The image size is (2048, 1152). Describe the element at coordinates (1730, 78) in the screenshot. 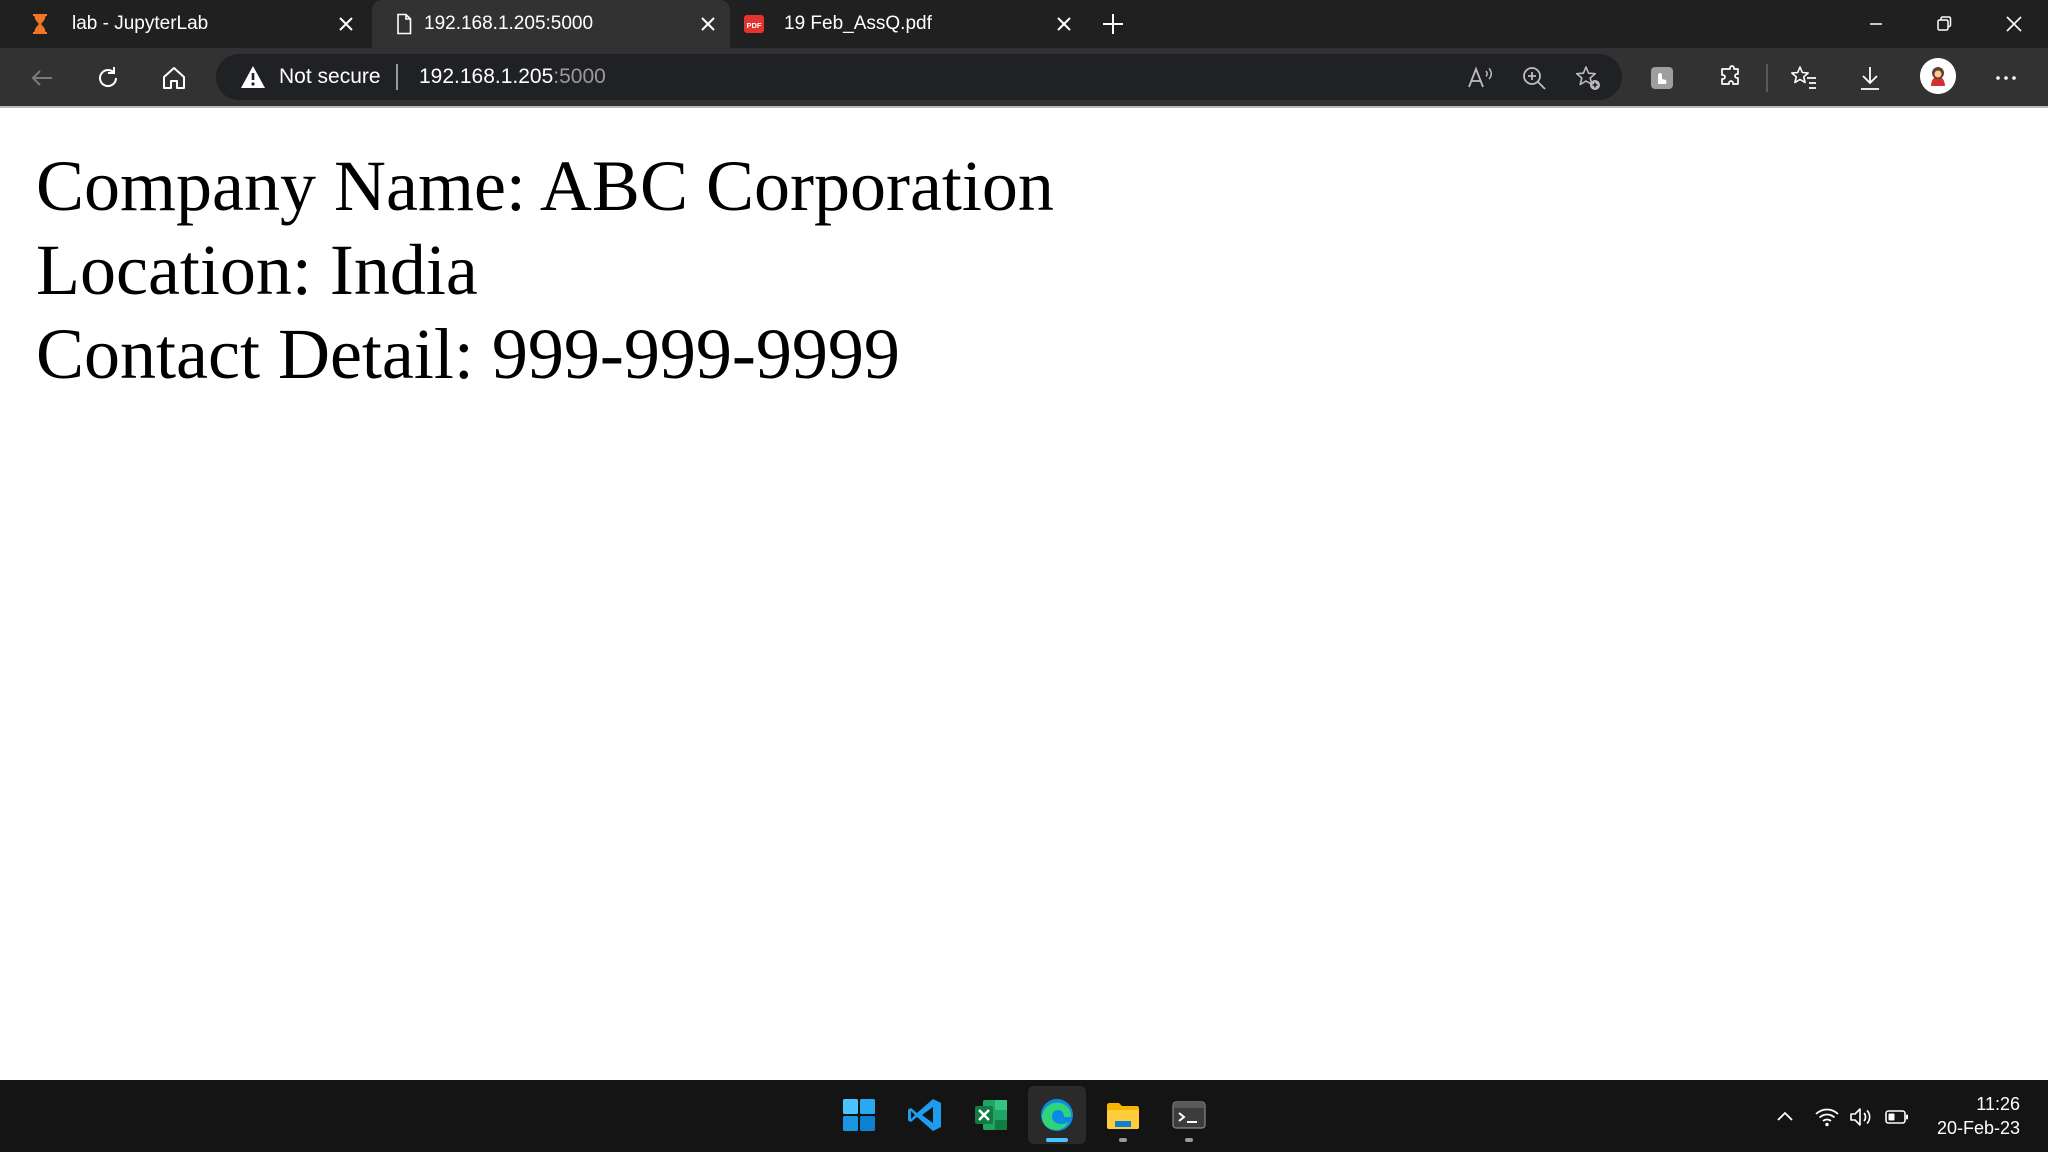

I see `extensions-icon` at that location.